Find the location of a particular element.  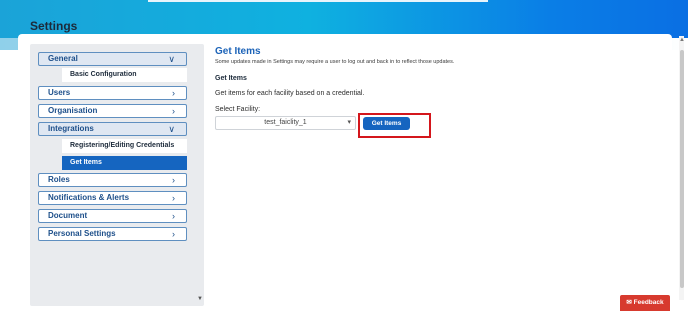

sidebar-item-general: General ∨ is located at coordinates (112, 59).